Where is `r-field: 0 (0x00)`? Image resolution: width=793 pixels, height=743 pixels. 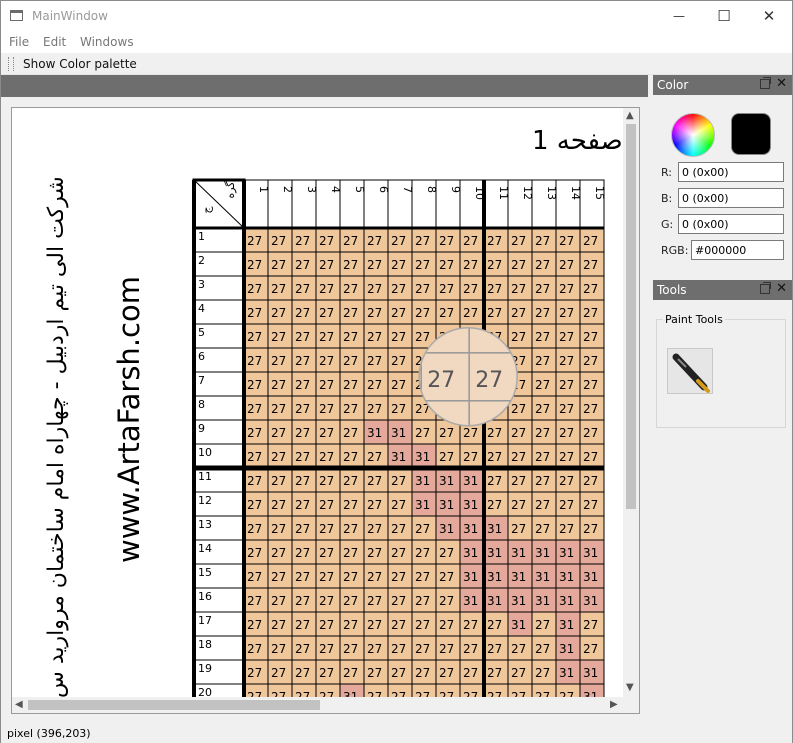 r-field: 0 (0x00) is located at coordinates (731, 172).